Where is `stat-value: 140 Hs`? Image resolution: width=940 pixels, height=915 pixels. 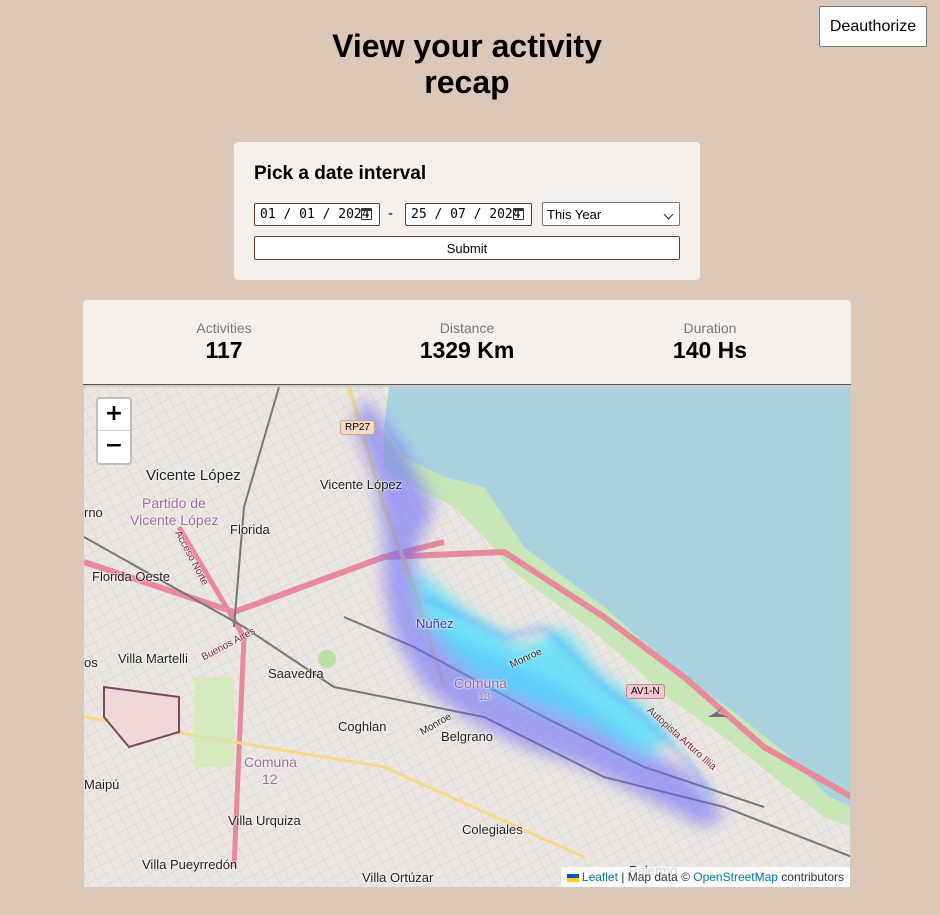
stat-value: 140 Hs is located at coordinates (710, 350).